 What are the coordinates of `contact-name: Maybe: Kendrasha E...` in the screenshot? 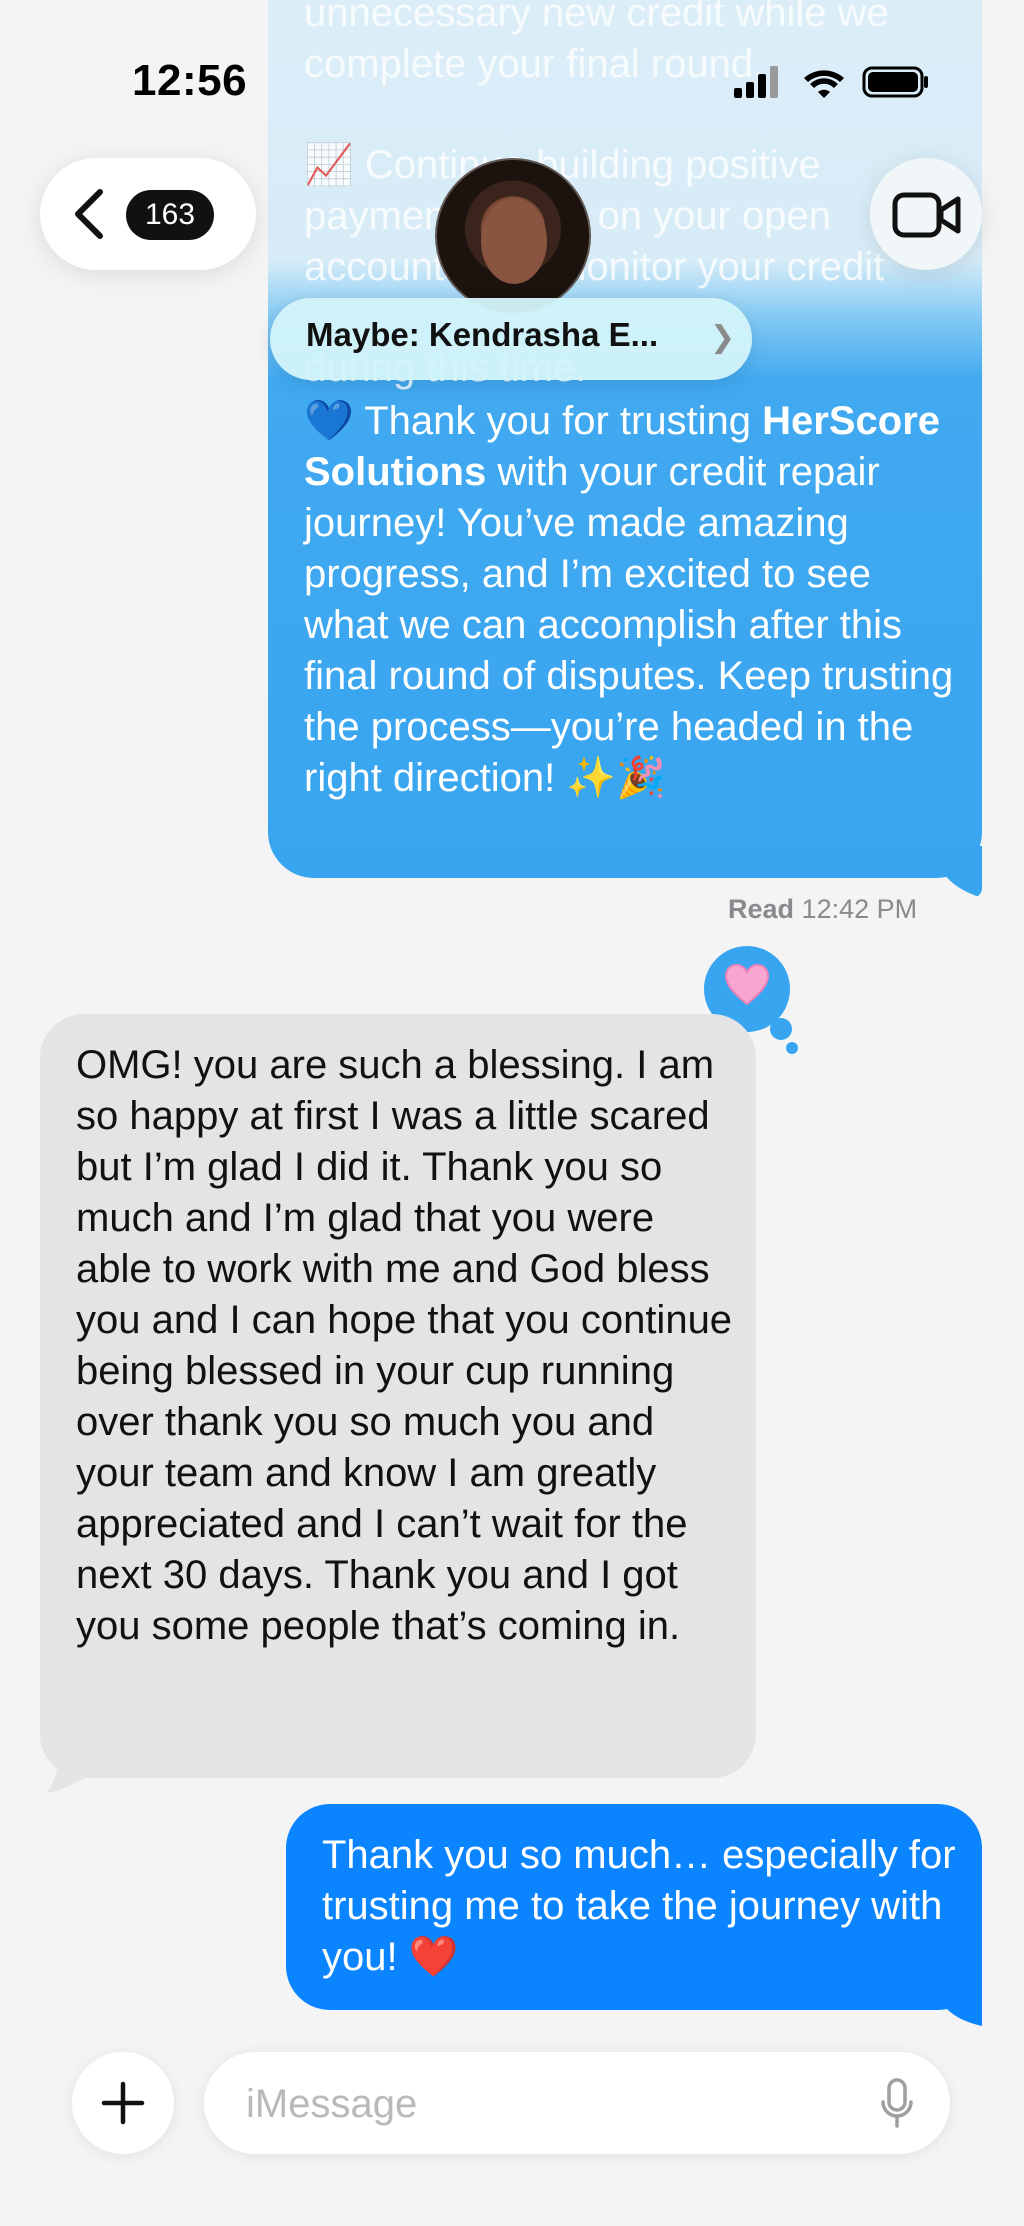 It's located at (482, 334).